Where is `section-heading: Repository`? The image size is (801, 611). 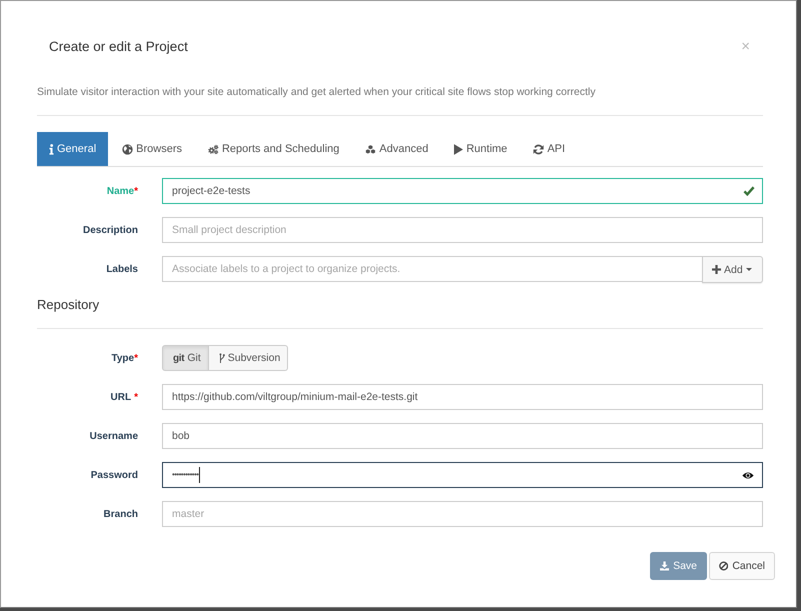
section-heading: Repository is located at coordinates (68, 305).